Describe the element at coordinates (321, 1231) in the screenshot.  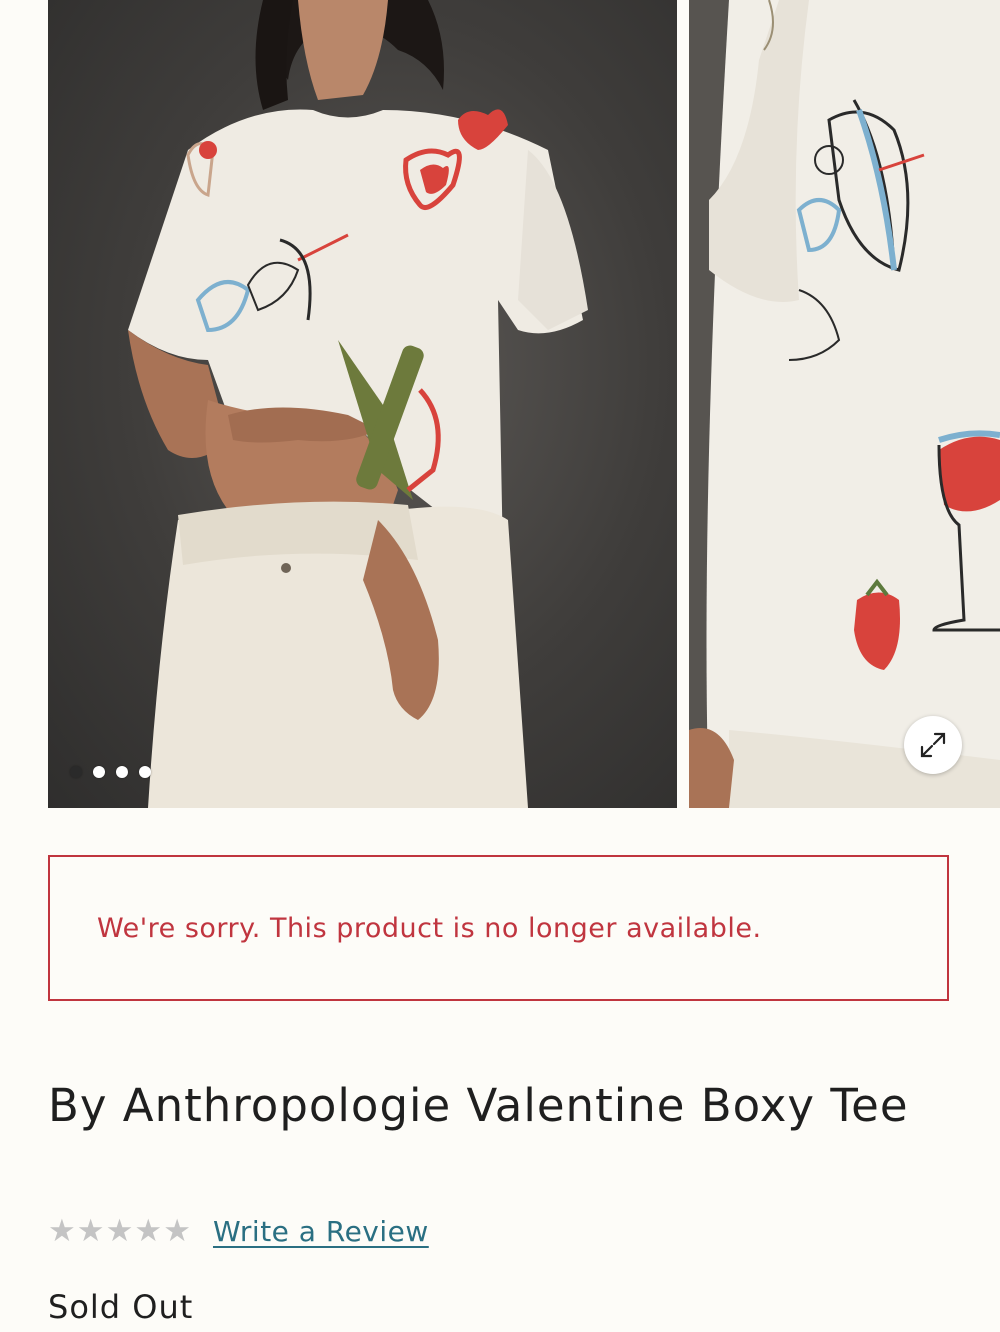
I see `write-review-link: Write a Review` at that location.